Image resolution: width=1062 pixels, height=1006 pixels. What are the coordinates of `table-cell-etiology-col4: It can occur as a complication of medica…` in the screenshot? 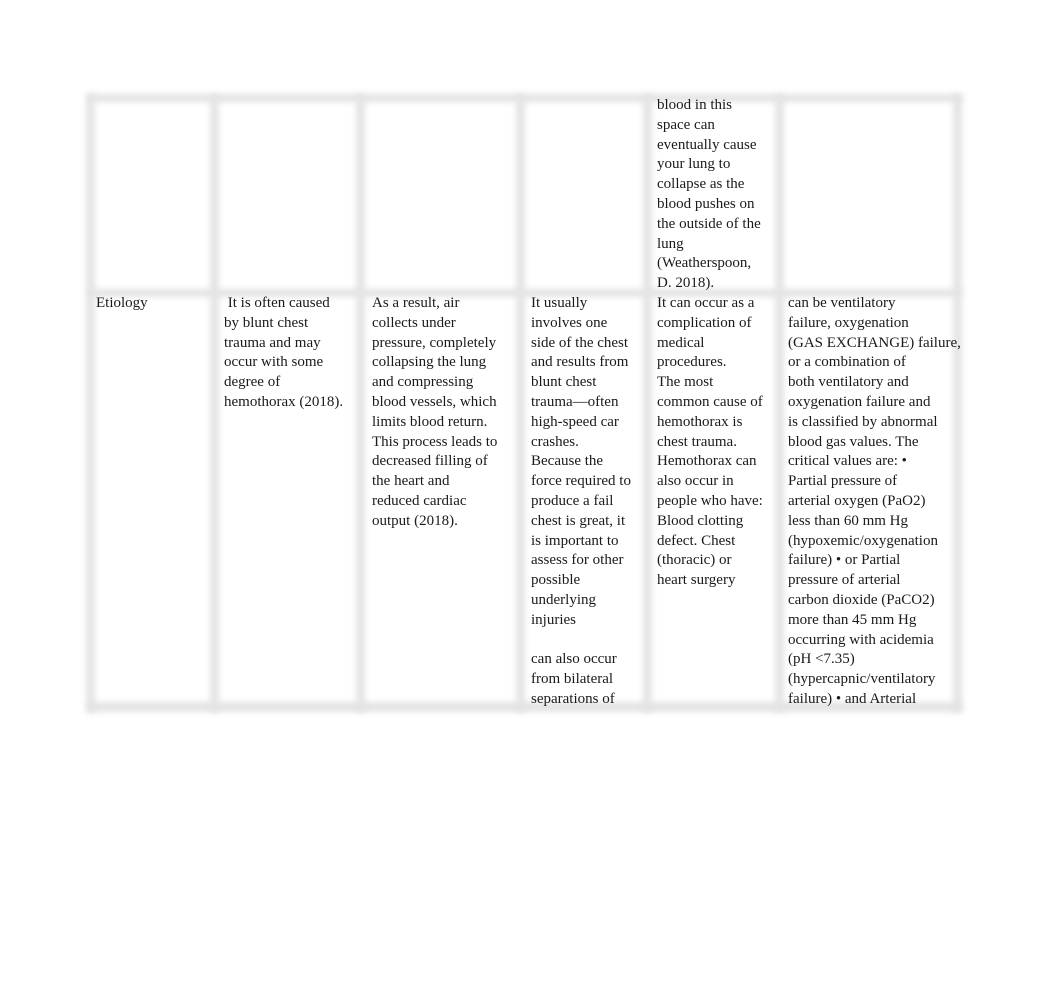 It's located at (710, 442).